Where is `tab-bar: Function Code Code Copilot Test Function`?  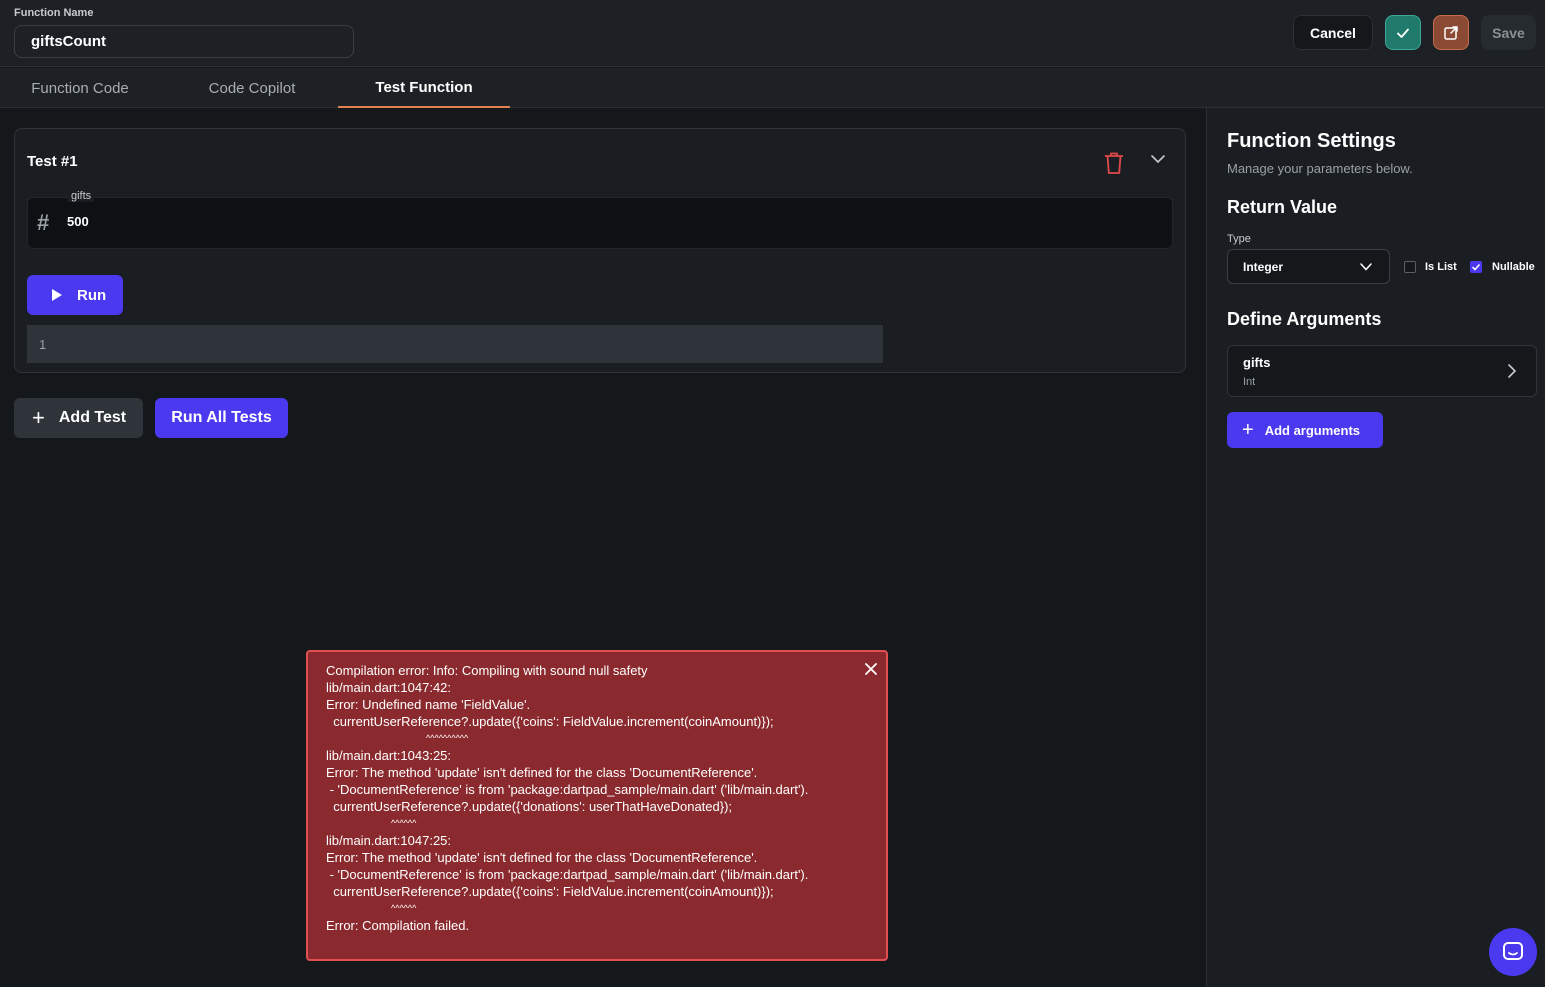
tab-bar: Function Code Code Copilot Test Function is located at coordinates (772, 88).